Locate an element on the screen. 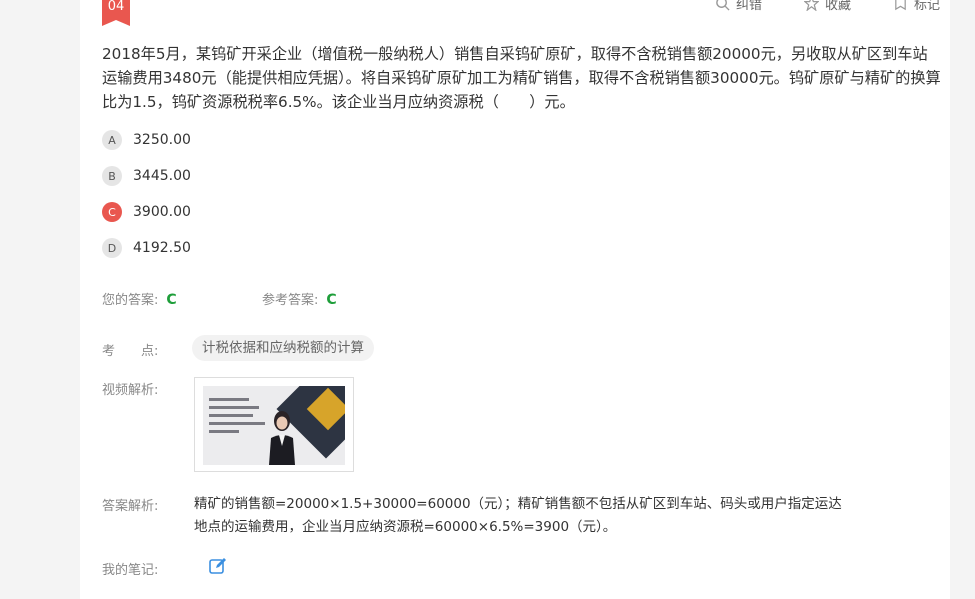 Image resolution: width=975 pixels, height=599 pixels. option-letter: D is located at coordinates (112, 248).